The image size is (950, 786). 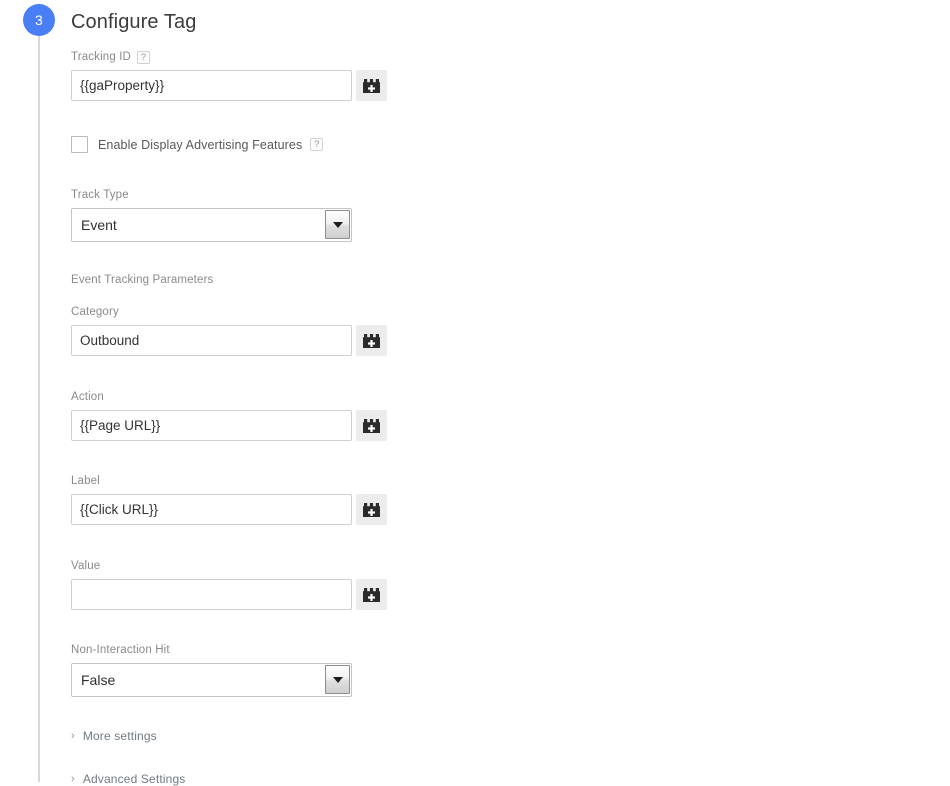 What do you see at coordinates (34, 391) in the screenshot?
I see `step-rail: 3` at bounding box center [34, 391].